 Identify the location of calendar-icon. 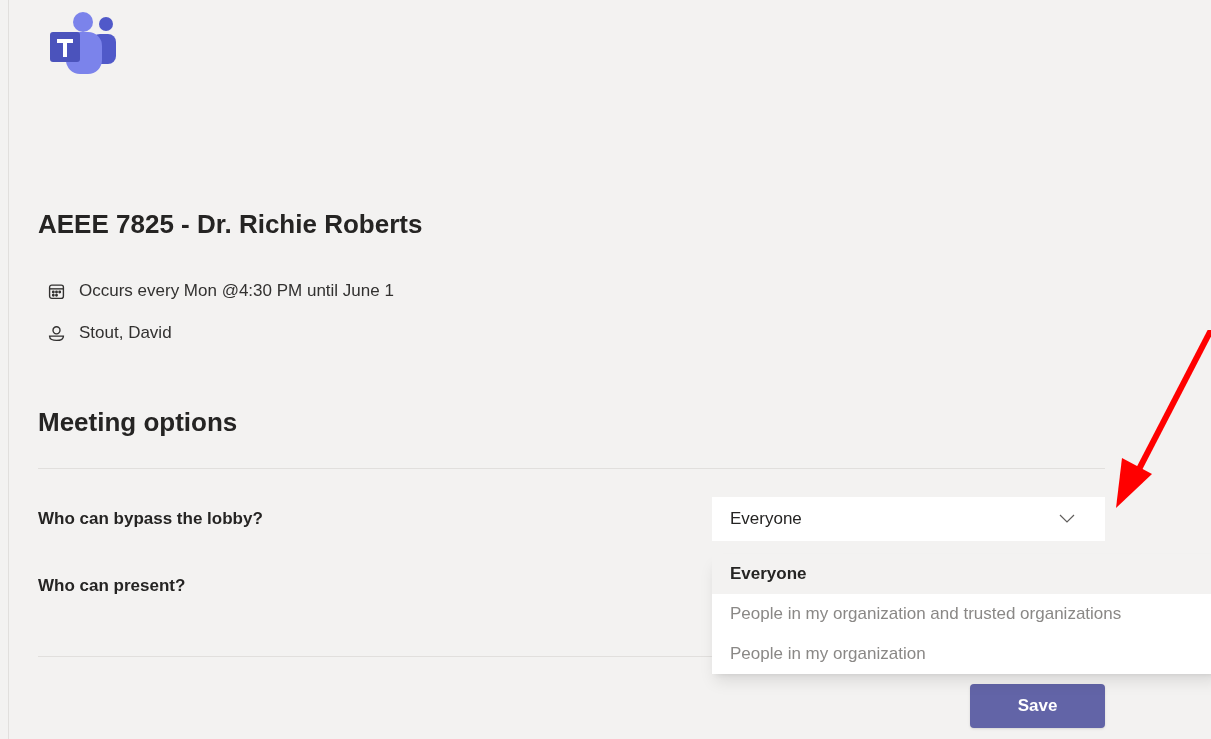
(56, 291).